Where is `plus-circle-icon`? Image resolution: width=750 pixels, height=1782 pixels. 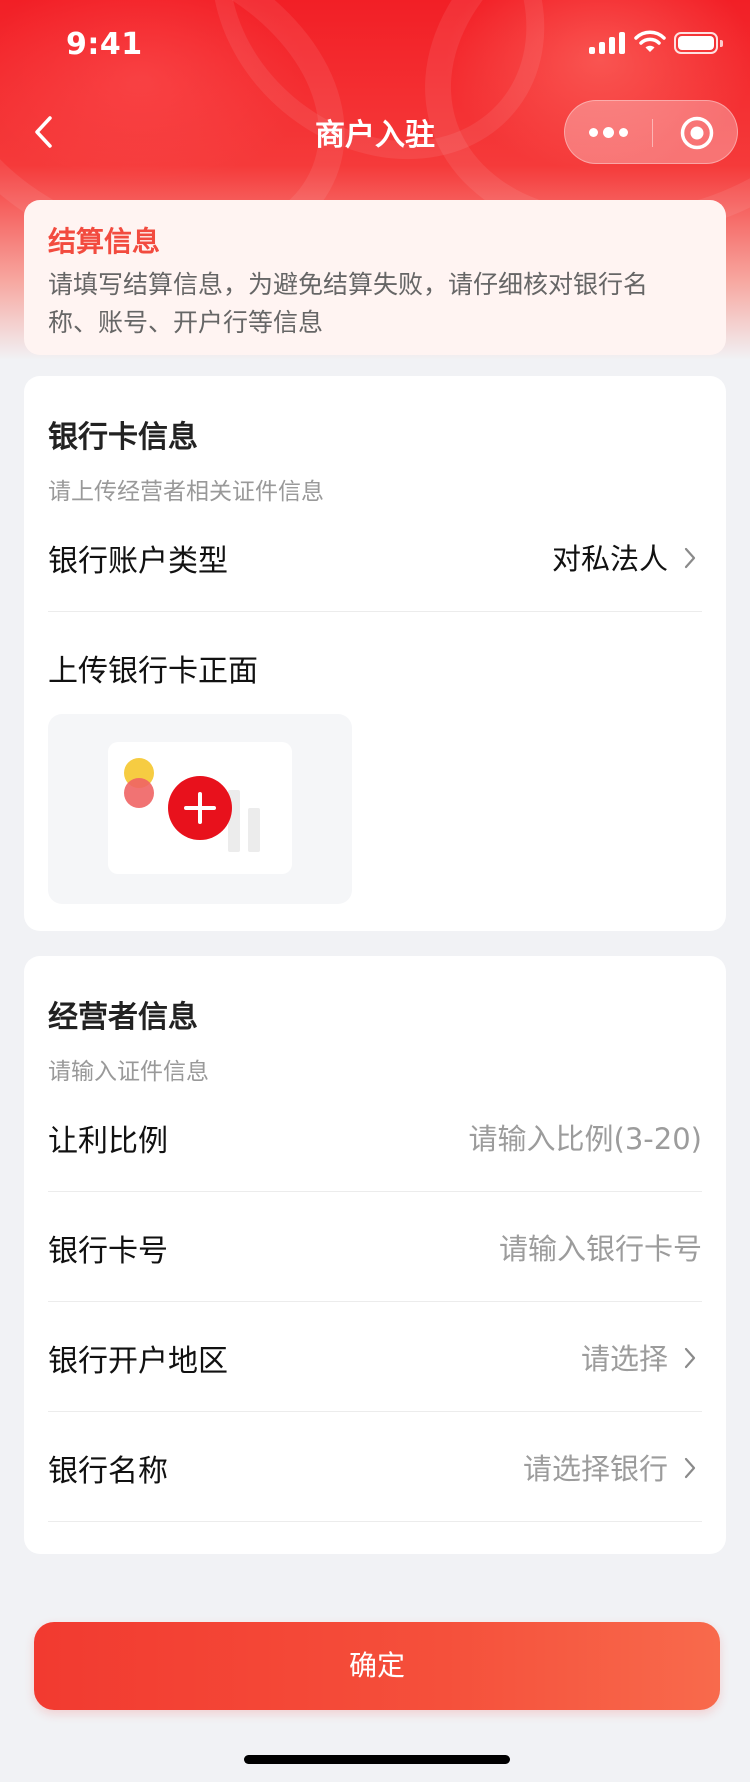 plus-circle-icon is located at coordinates (200, 808).